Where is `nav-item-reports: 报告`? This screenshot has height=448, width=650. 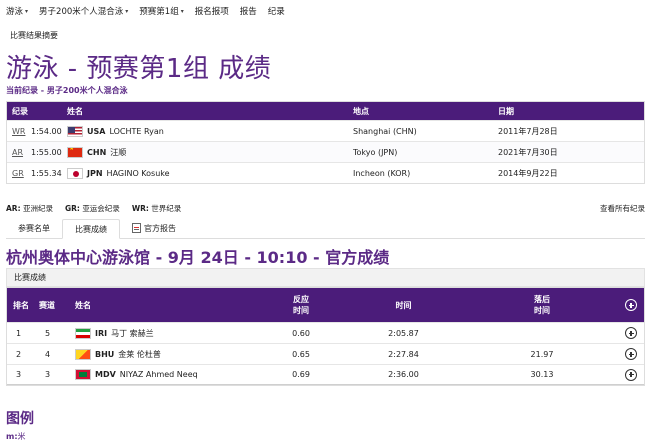
nav-item-reports: 报告 is located at coordinates (248, 11).